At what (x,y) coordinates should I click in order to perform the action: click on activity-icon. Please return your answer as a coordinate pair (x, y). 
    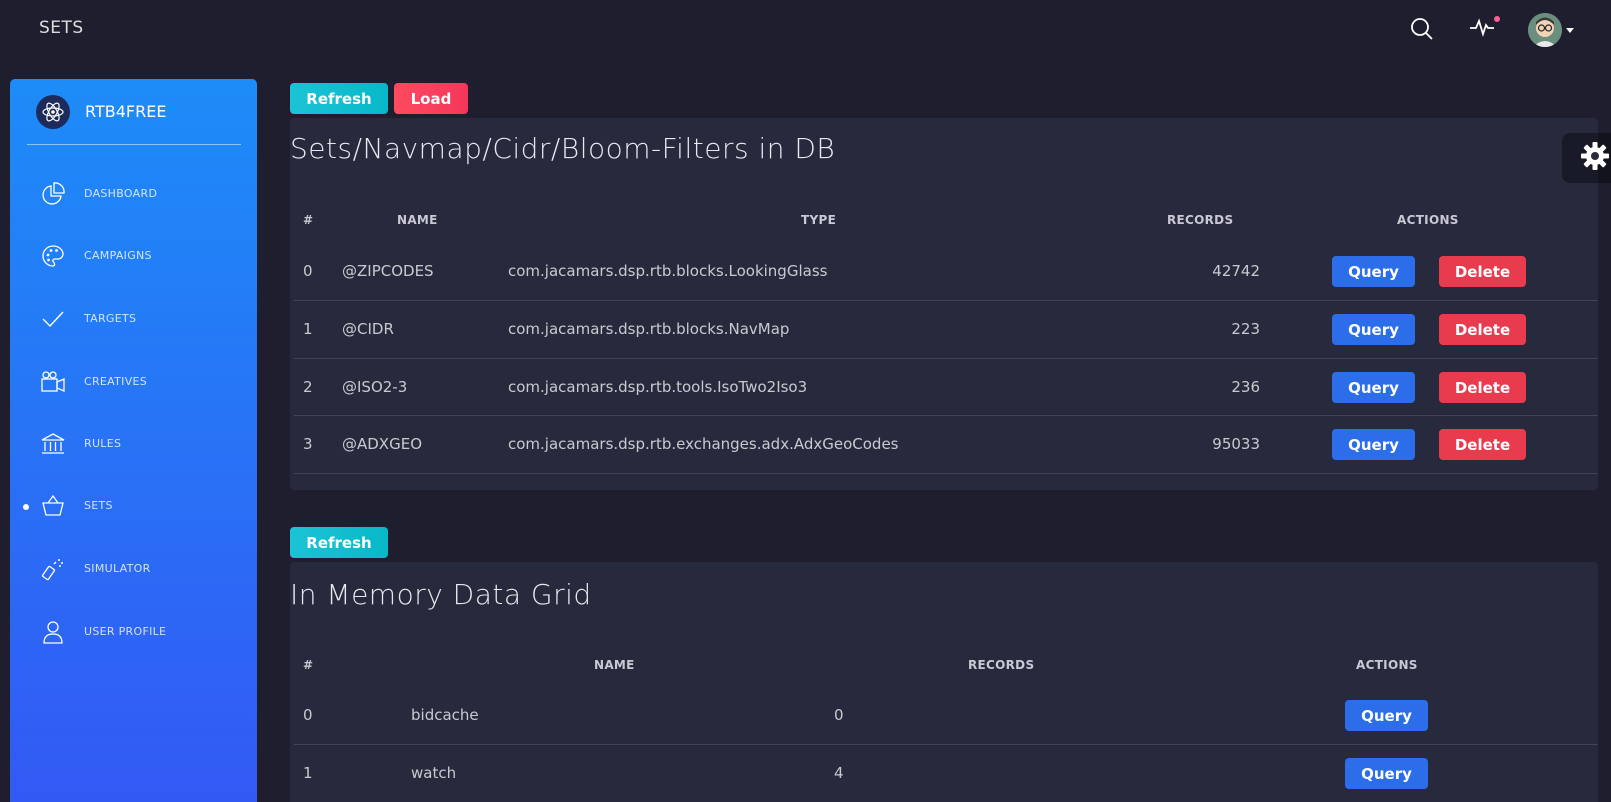
    Looking at the image, I should click on (1482, 27).